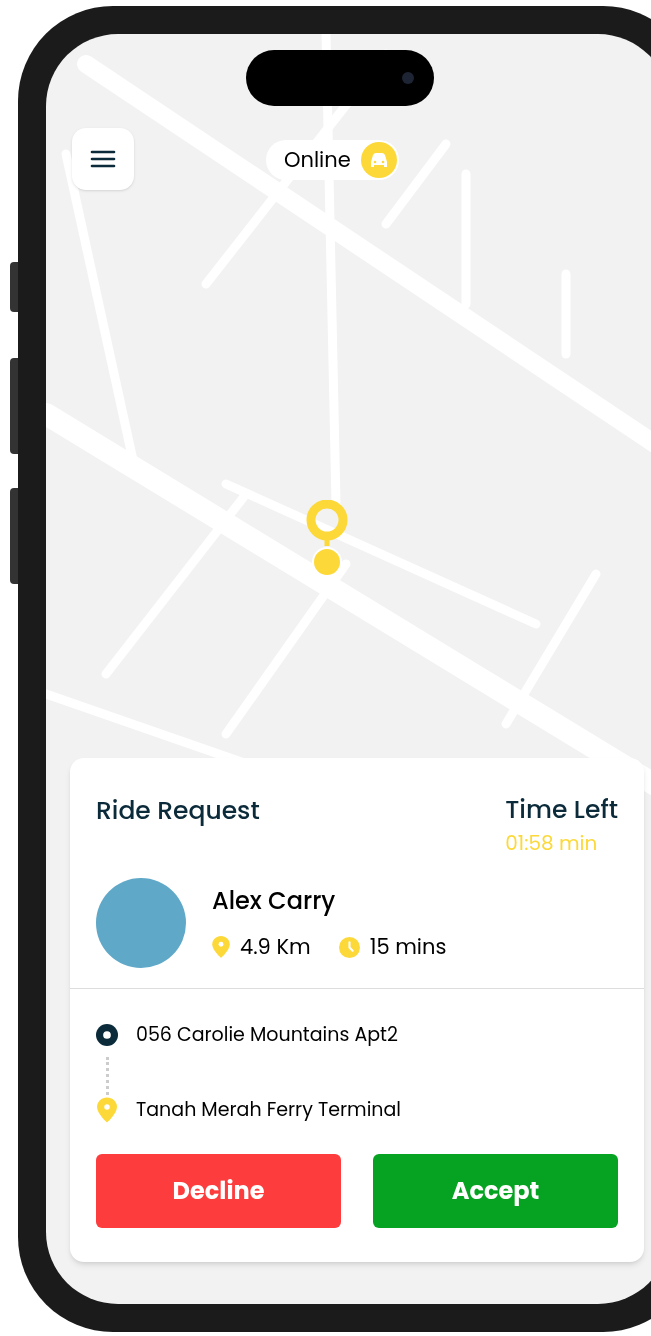 The height and width of the screenshot is (1336, 651). What do you see at coordinates (275, 947) in the screenshot?
I see `distance-text: 4.9 Km` at bounding box center [275, 947].